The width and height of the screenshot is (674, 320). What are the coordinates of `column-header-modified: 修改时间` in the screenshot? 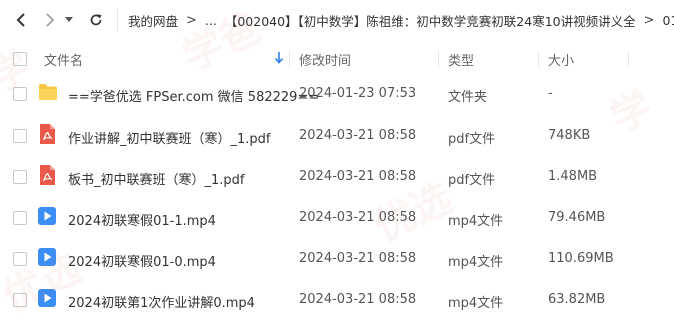 It's located at (325, 59).